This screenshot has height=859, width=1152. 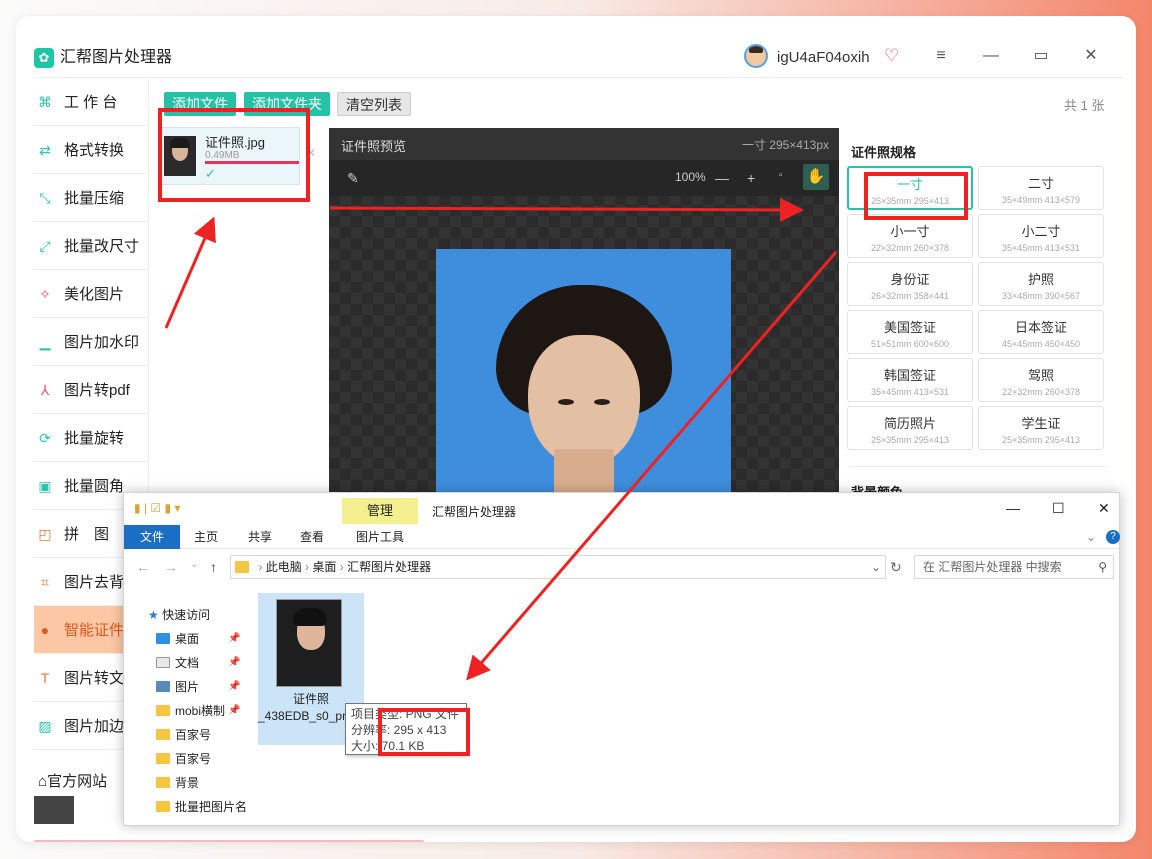 I want to click on sidebar-item-compress: ⤡ 批量压缩, so click(x=91, y=198).